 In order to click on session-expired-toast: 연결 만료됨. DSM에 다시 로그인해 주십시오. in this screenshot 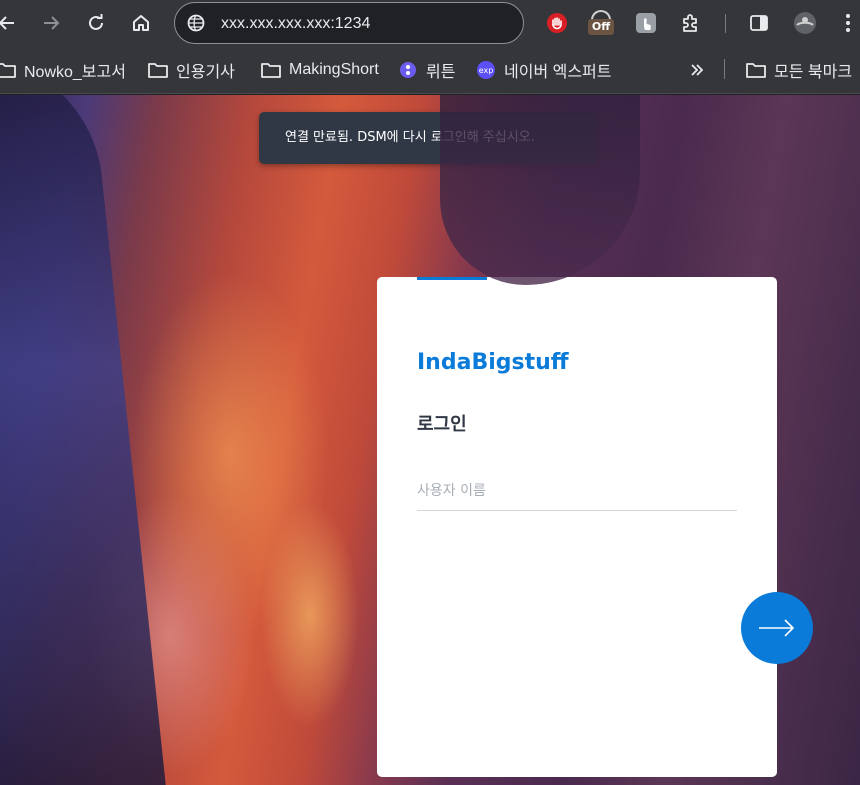, I will do `click(428, 138)`.